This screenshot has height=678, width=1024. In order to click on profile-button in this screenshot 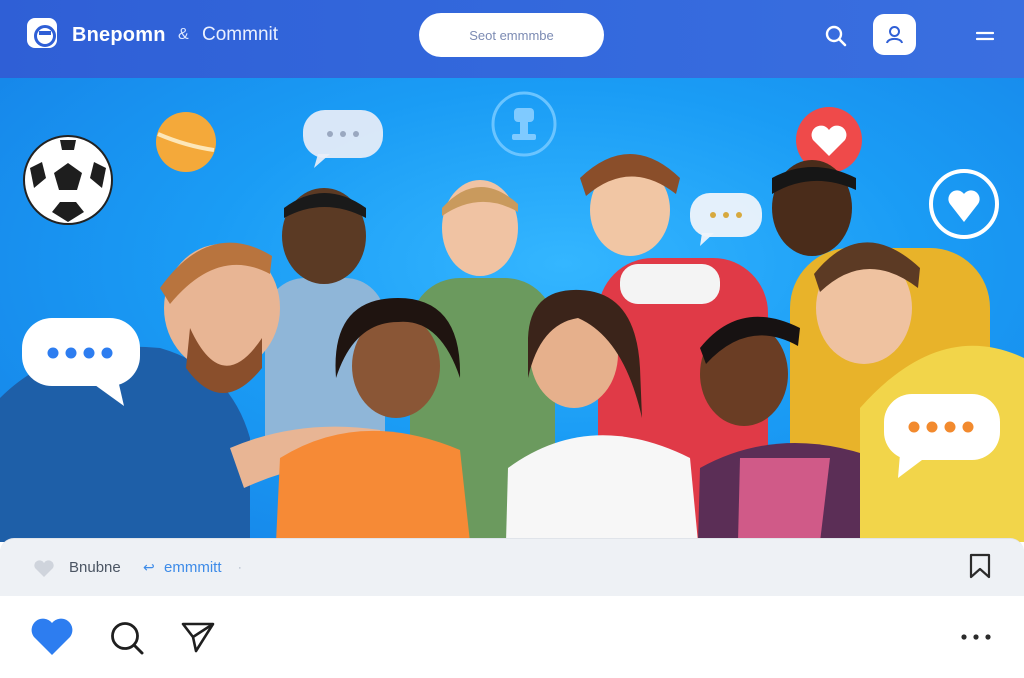, I will do `click(894, 34)`.